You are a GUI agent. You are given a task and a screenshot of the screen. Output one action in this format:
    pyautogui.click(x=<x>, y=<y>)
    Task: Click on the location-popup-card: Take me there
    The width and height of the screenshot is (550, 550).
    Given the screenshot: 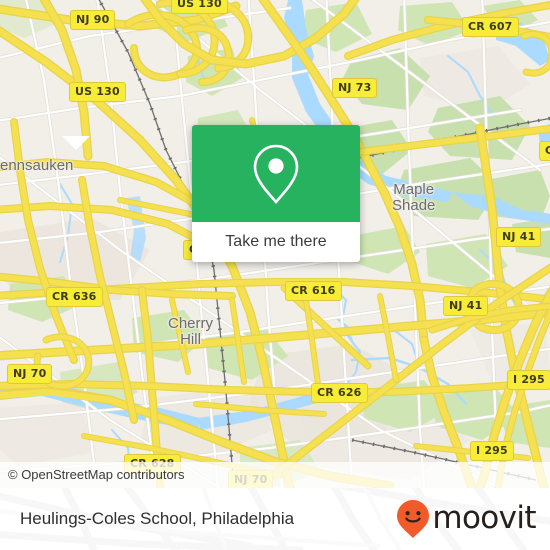 What is the action you would take?
    pyautogui.click(x=276, y=193)
    